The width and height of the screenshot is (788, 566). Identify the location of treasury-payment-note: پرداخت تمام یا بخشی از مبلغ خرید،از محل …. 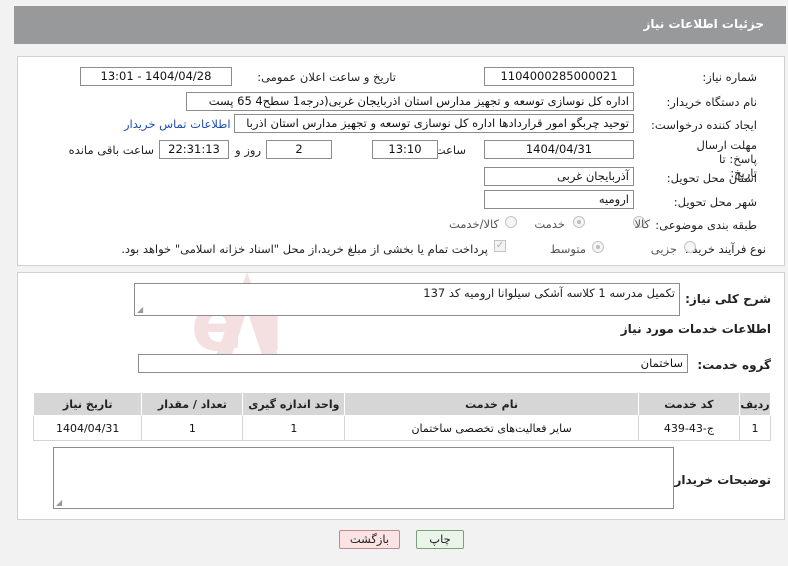
(304, 249).